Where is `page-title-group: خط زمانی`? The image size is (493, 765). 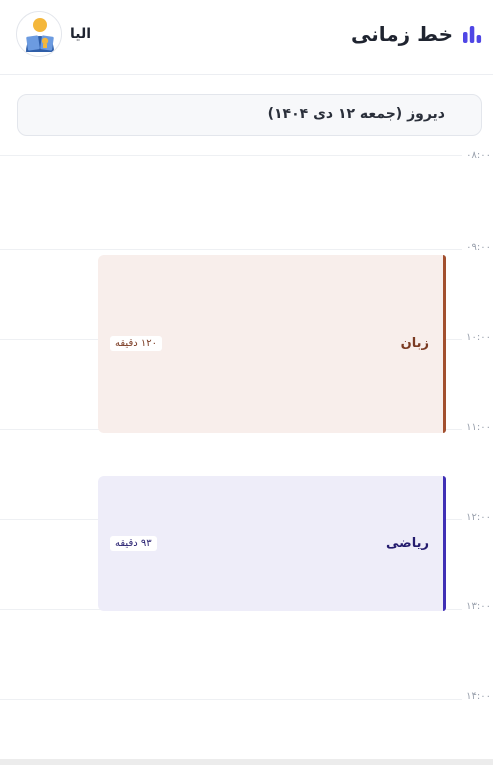
page-title-group: خط زمانی is located at coordinates (417, 34).